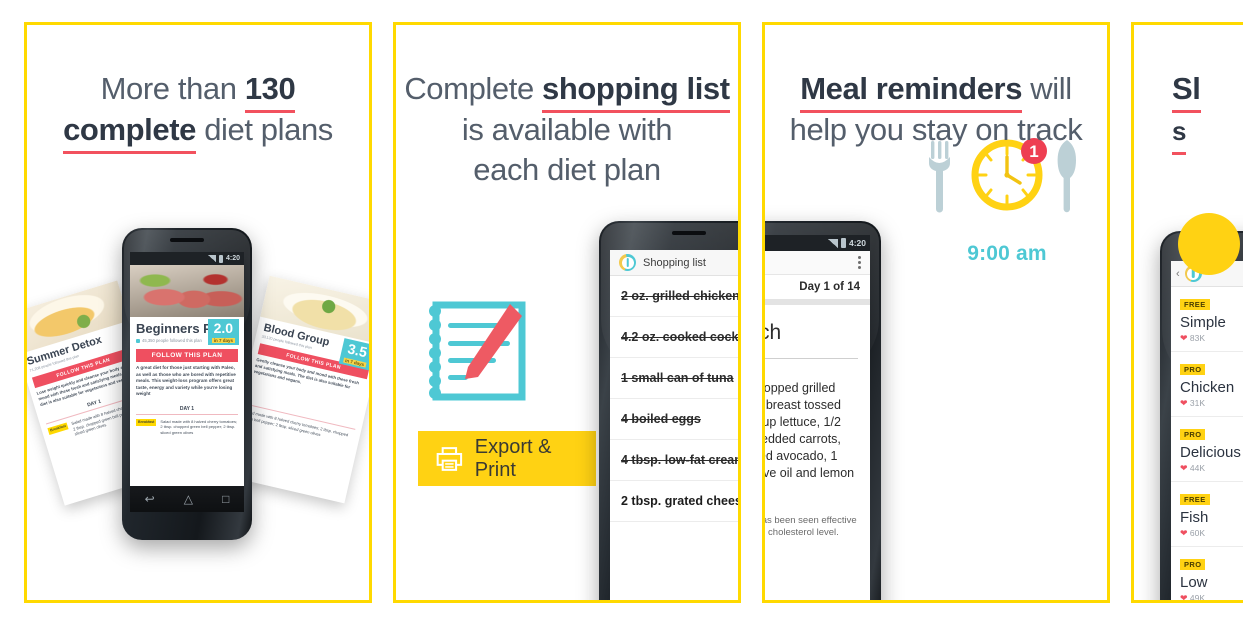 The image size is (1243, 631). I want to click on list-item: FREE Fish ❤ 60K, so click(1207, 514).